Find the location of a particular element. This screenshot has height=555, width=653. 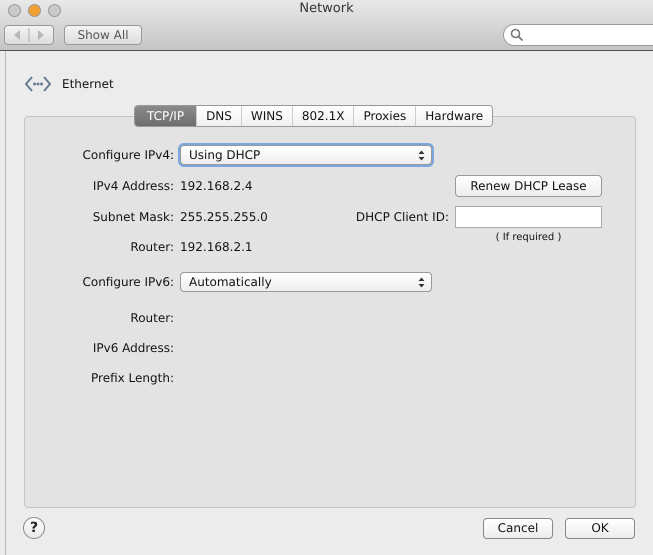

back-forward-control is located at coordinates (29, 35).